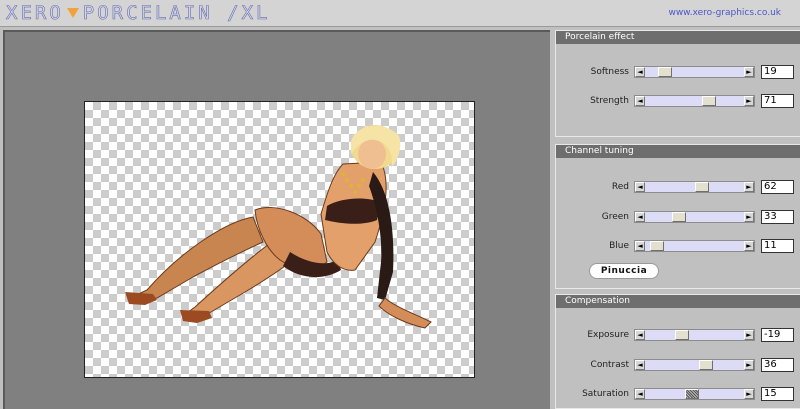 The width and height of the screenshot is (800, 409). I want to click on red-value-field: 62, so click(777, 187).